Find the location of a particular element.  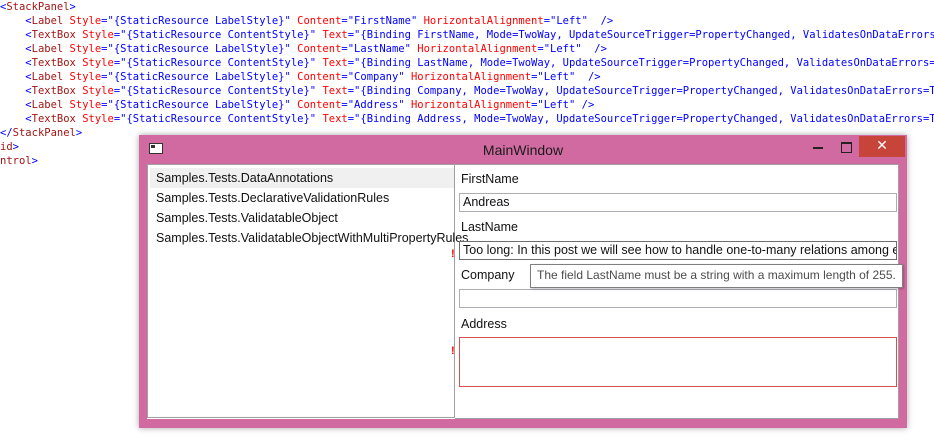

list-item-declarative-validation-rules: Samples.Tests.DeclarativeValidationRules is located at coordinates (302, 198).